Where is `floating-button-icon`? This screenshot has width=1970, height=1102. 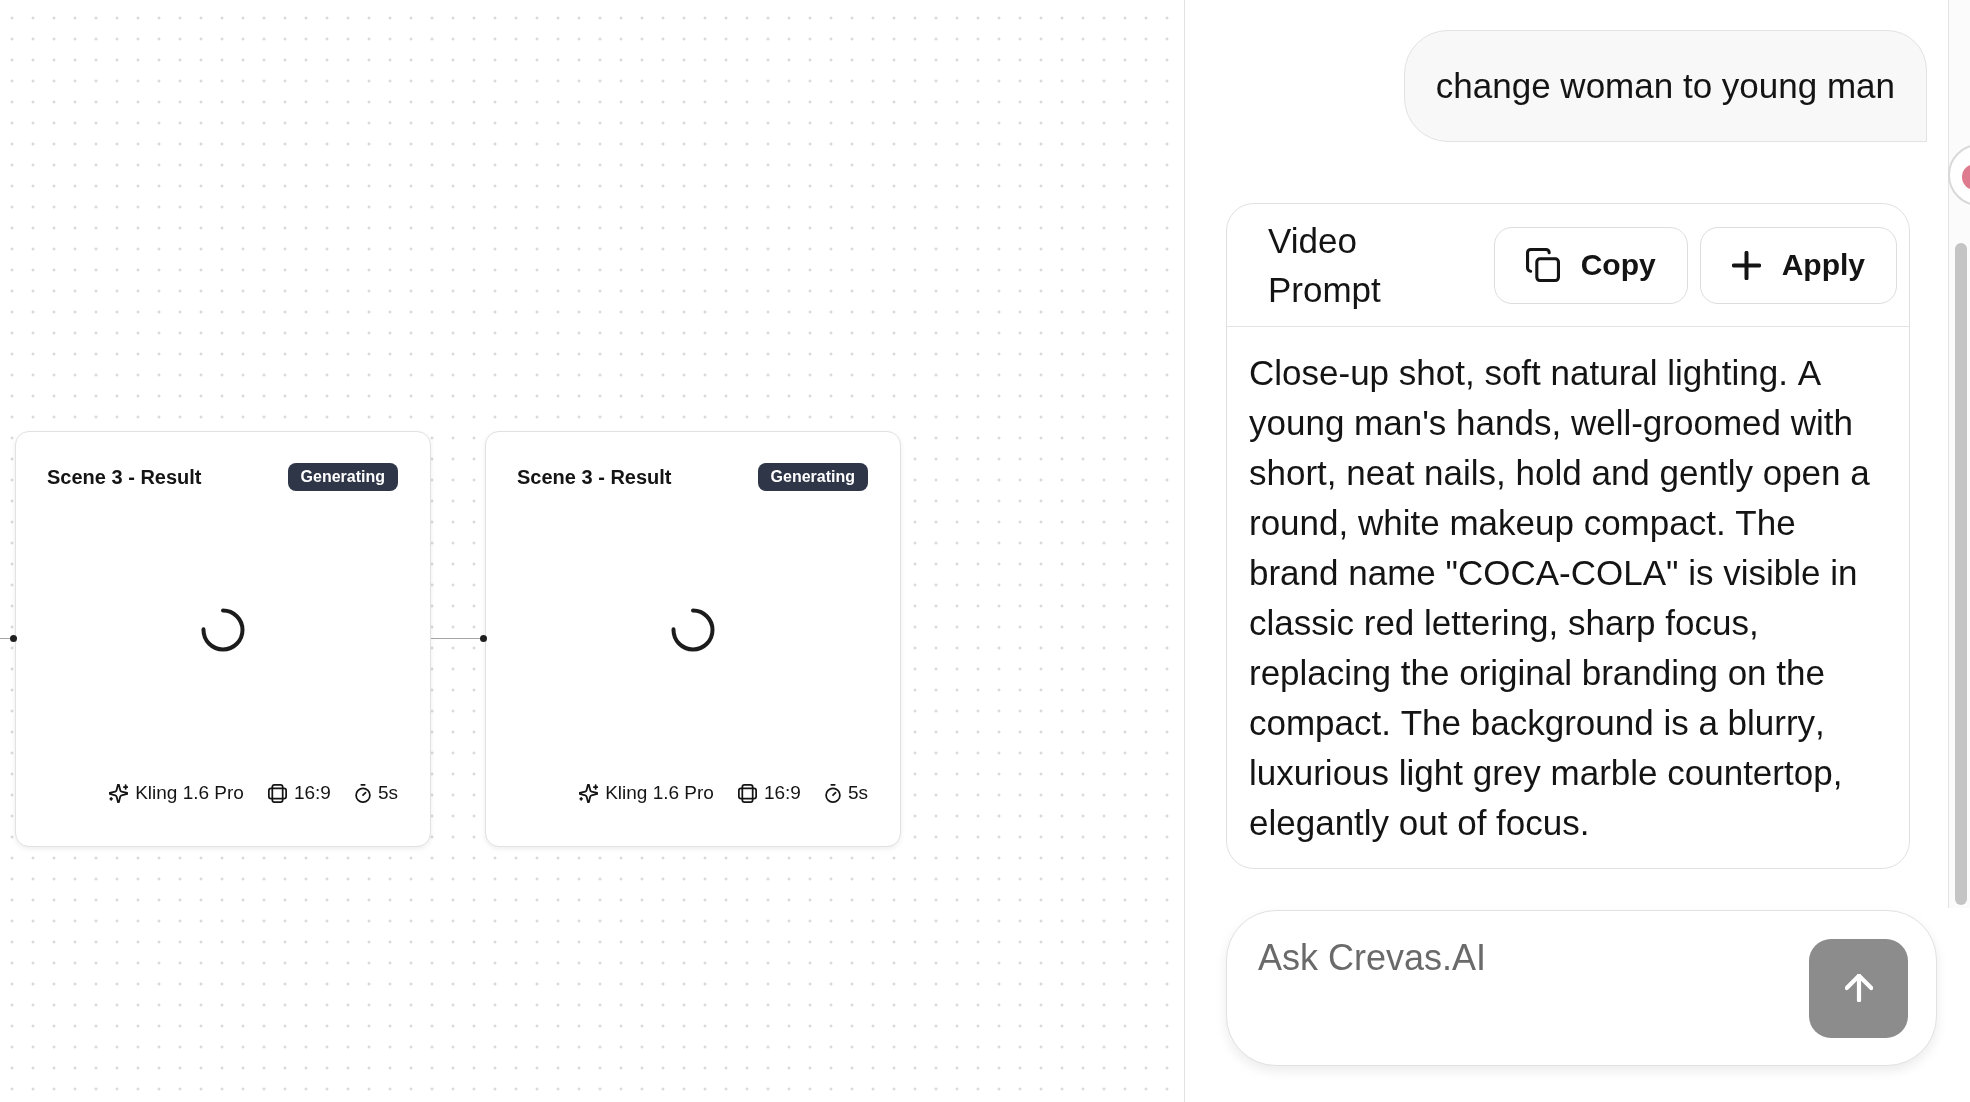 floating-button-icon is located at coordinates (1958, 175).